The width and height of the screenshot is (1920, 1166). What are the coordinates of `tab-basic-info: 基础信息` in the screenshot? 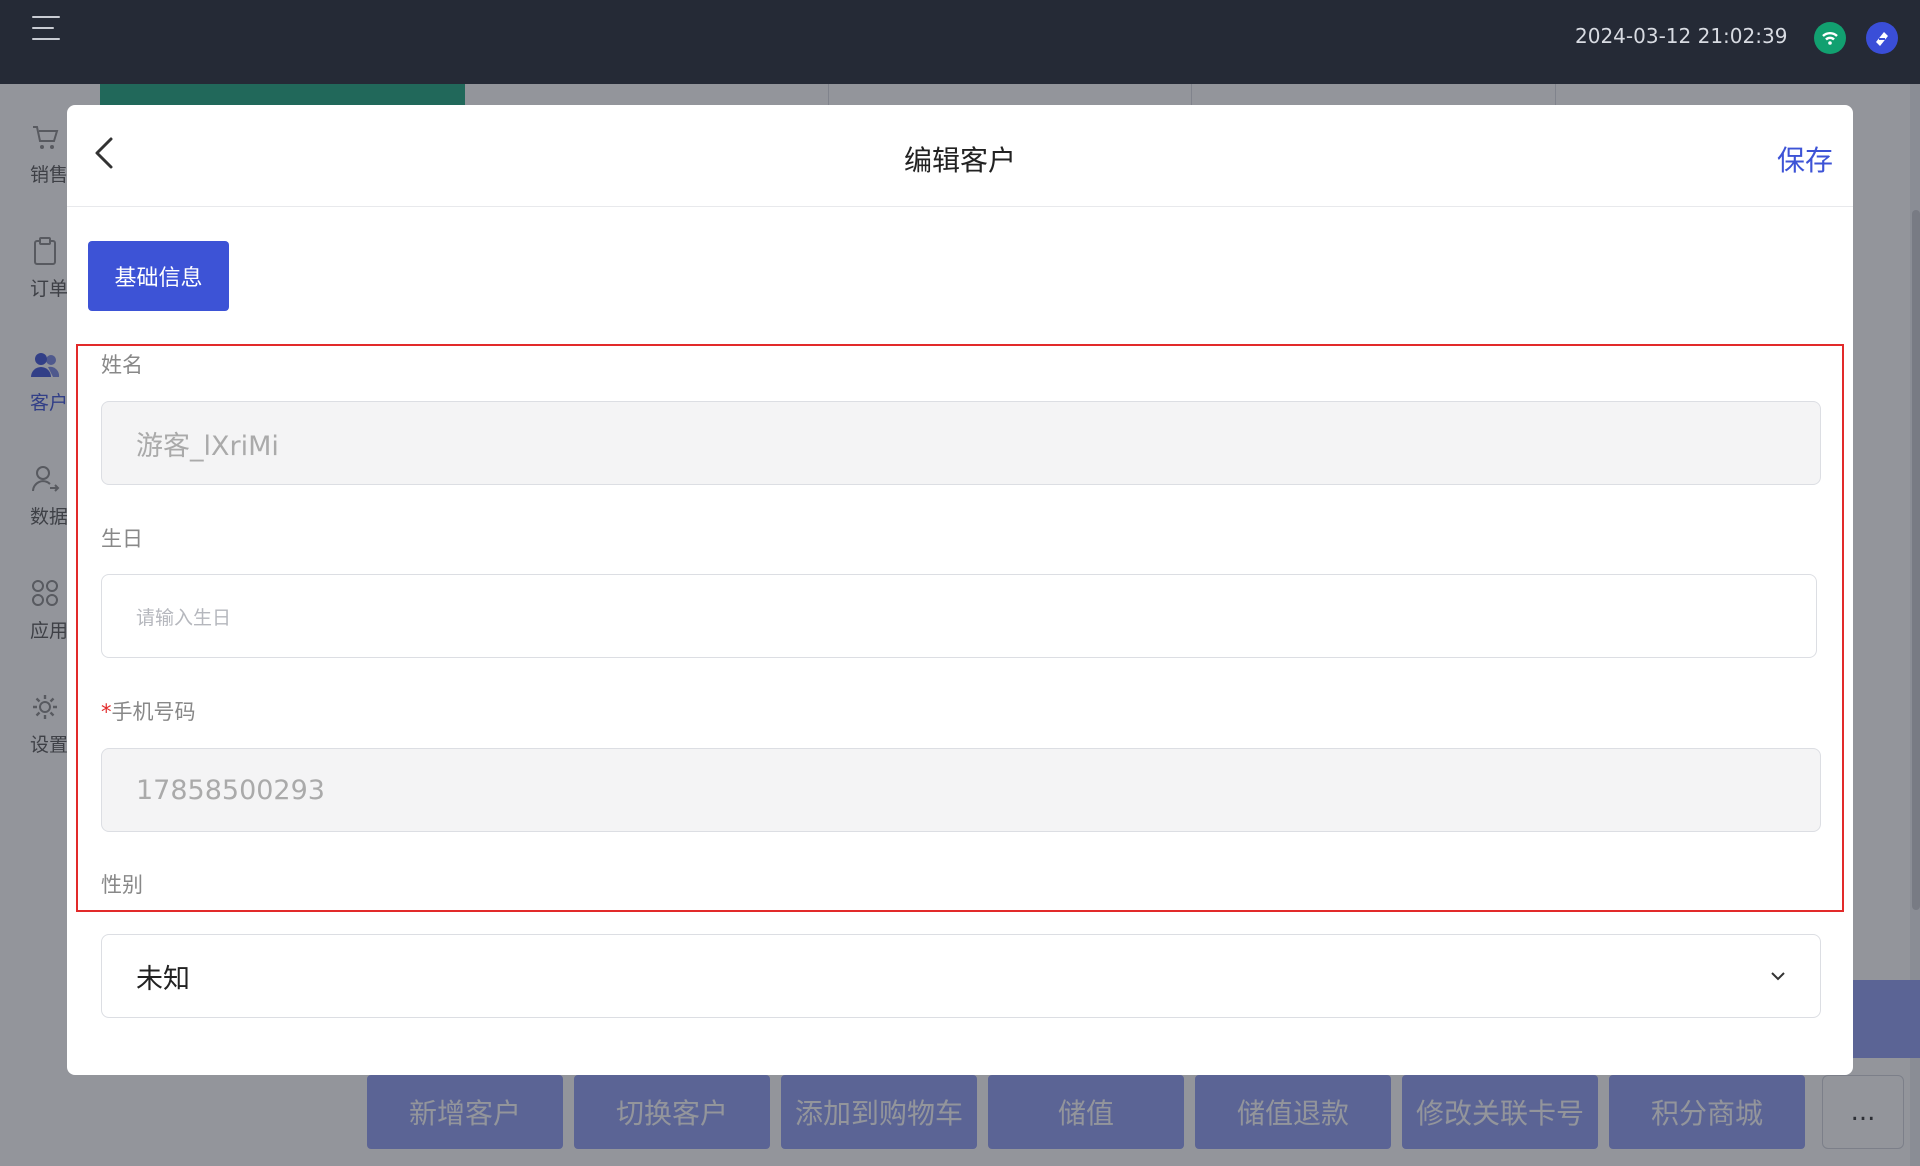 It's located at (158, 276).